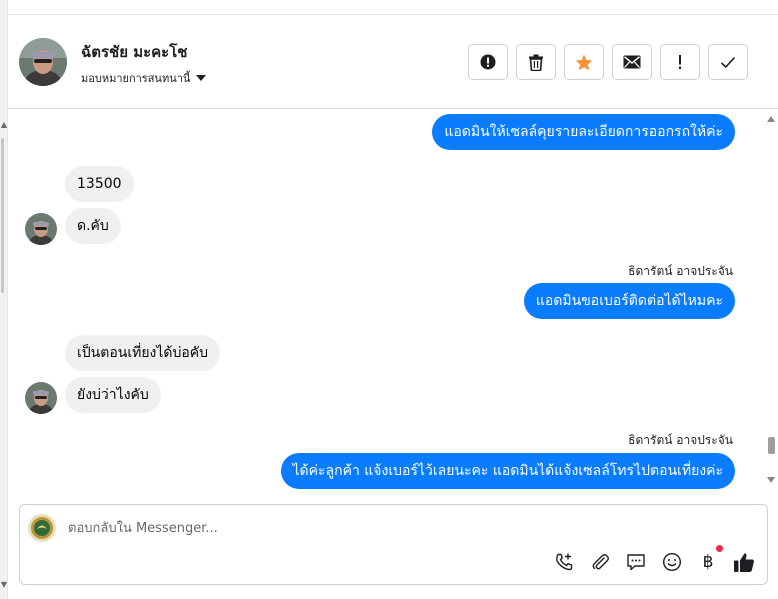 This screenshot has height=599, width=778. I want to click on payment-button: ฿, so click(710, 559).